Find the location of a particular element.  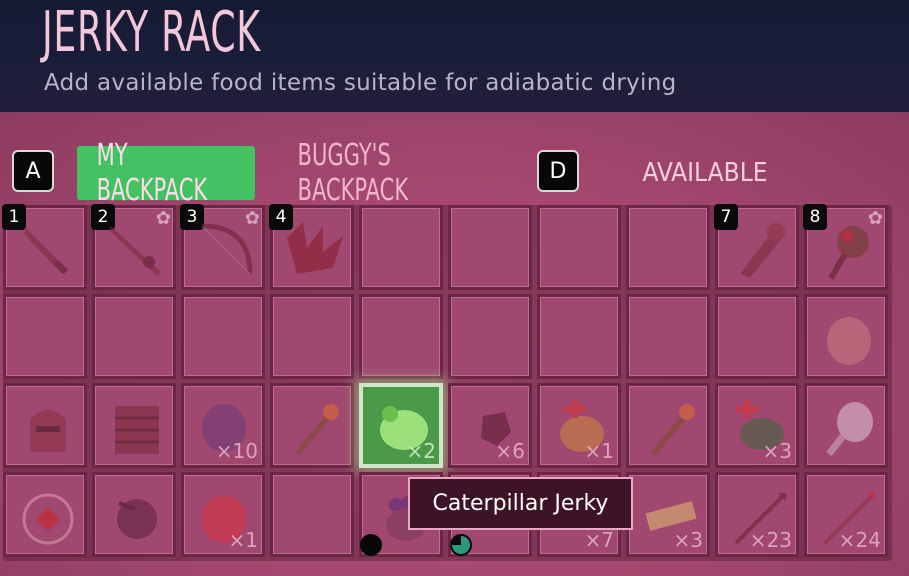

chest-armor-icon is located at coordinates (137, 430).